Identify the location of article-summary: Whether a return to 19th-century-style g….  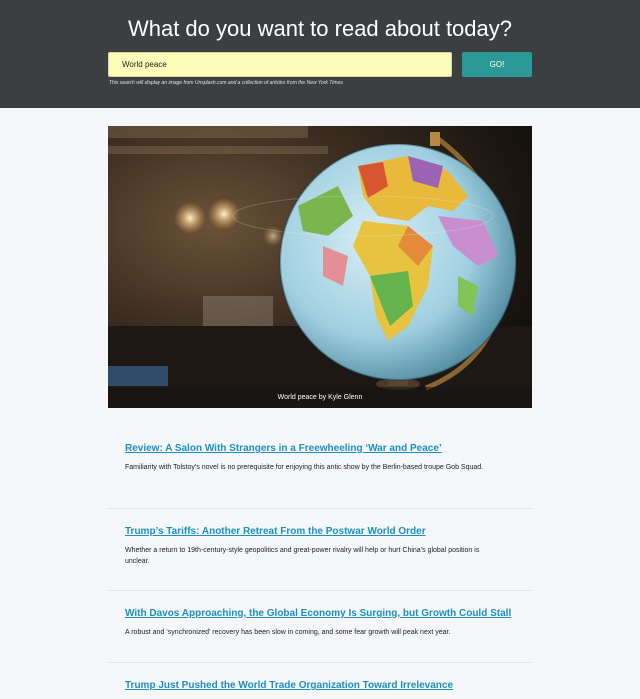
(302, 556).